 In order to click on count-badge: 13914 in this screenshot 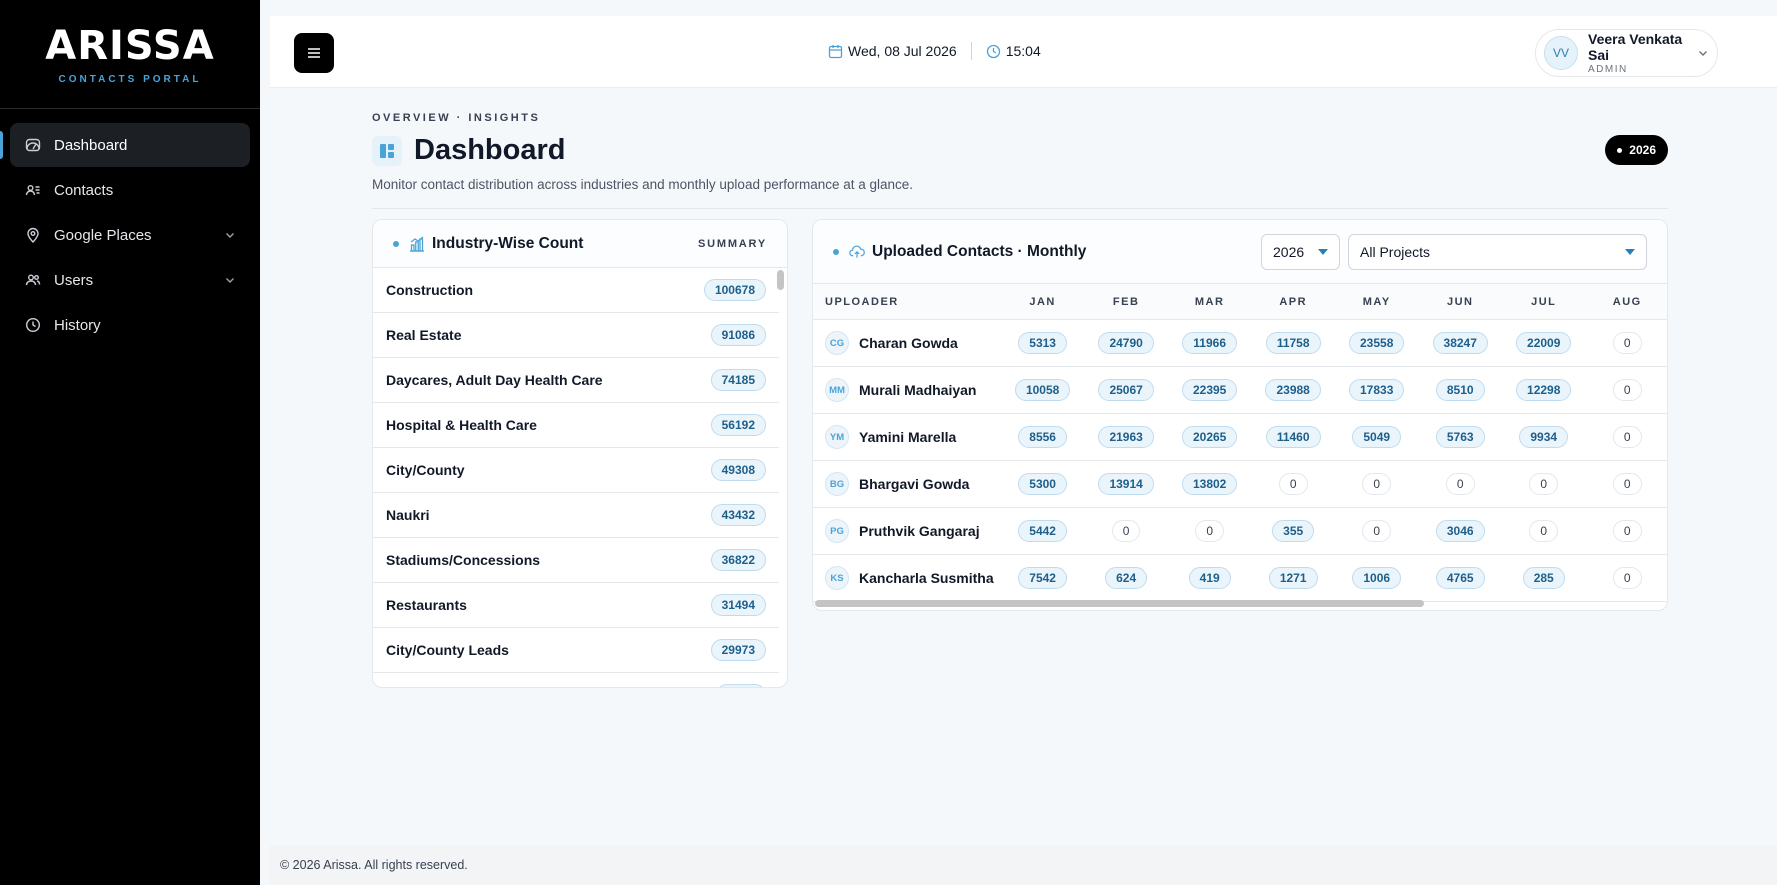, I will do `click(1126, 484)`.